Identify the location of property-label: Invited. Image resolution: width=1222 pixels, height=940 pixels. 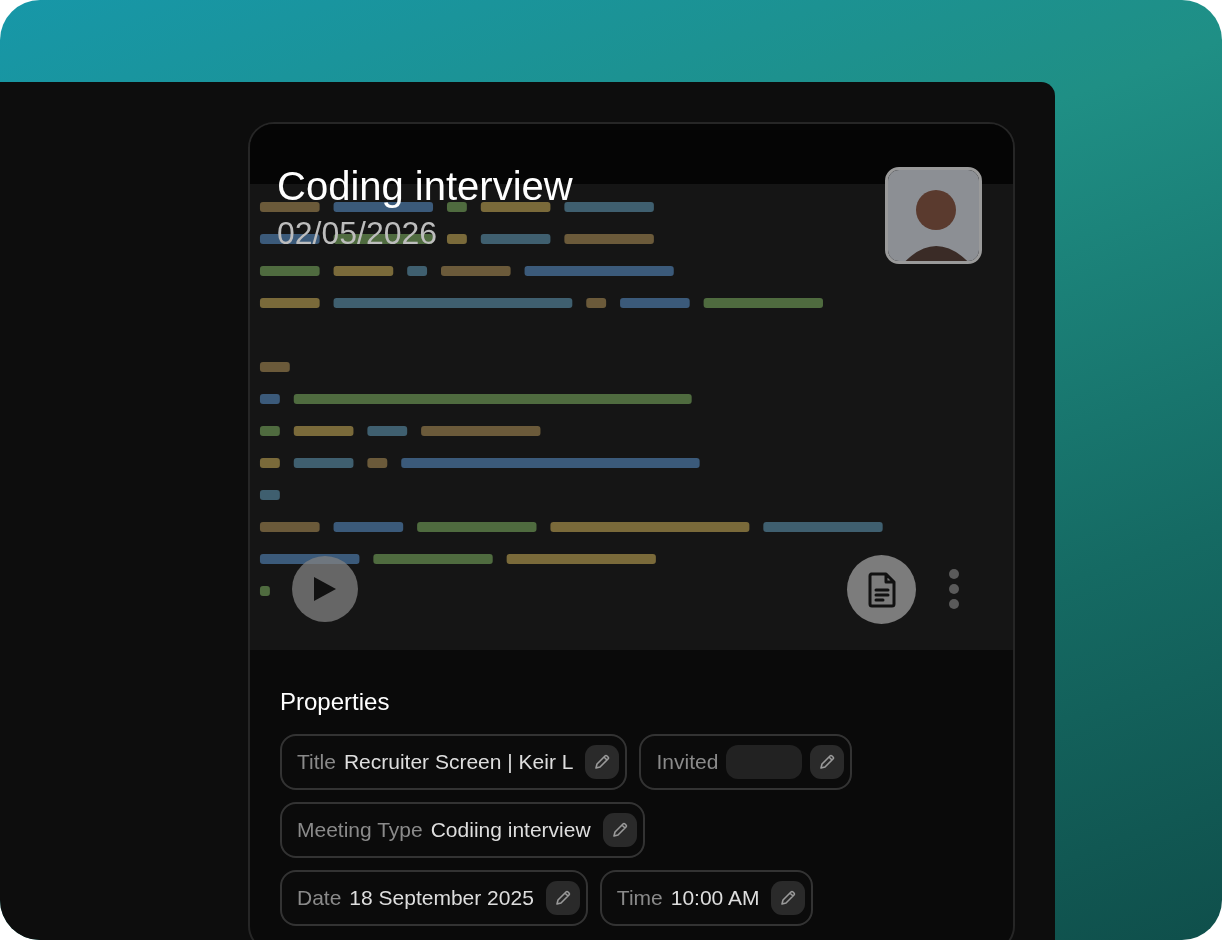
(687, 762).